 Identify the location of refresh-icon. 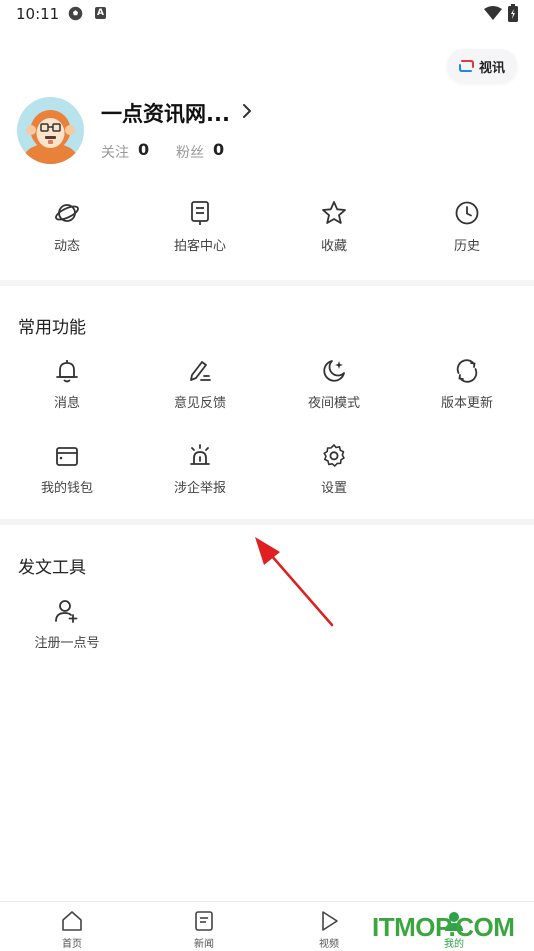
(467, 371).